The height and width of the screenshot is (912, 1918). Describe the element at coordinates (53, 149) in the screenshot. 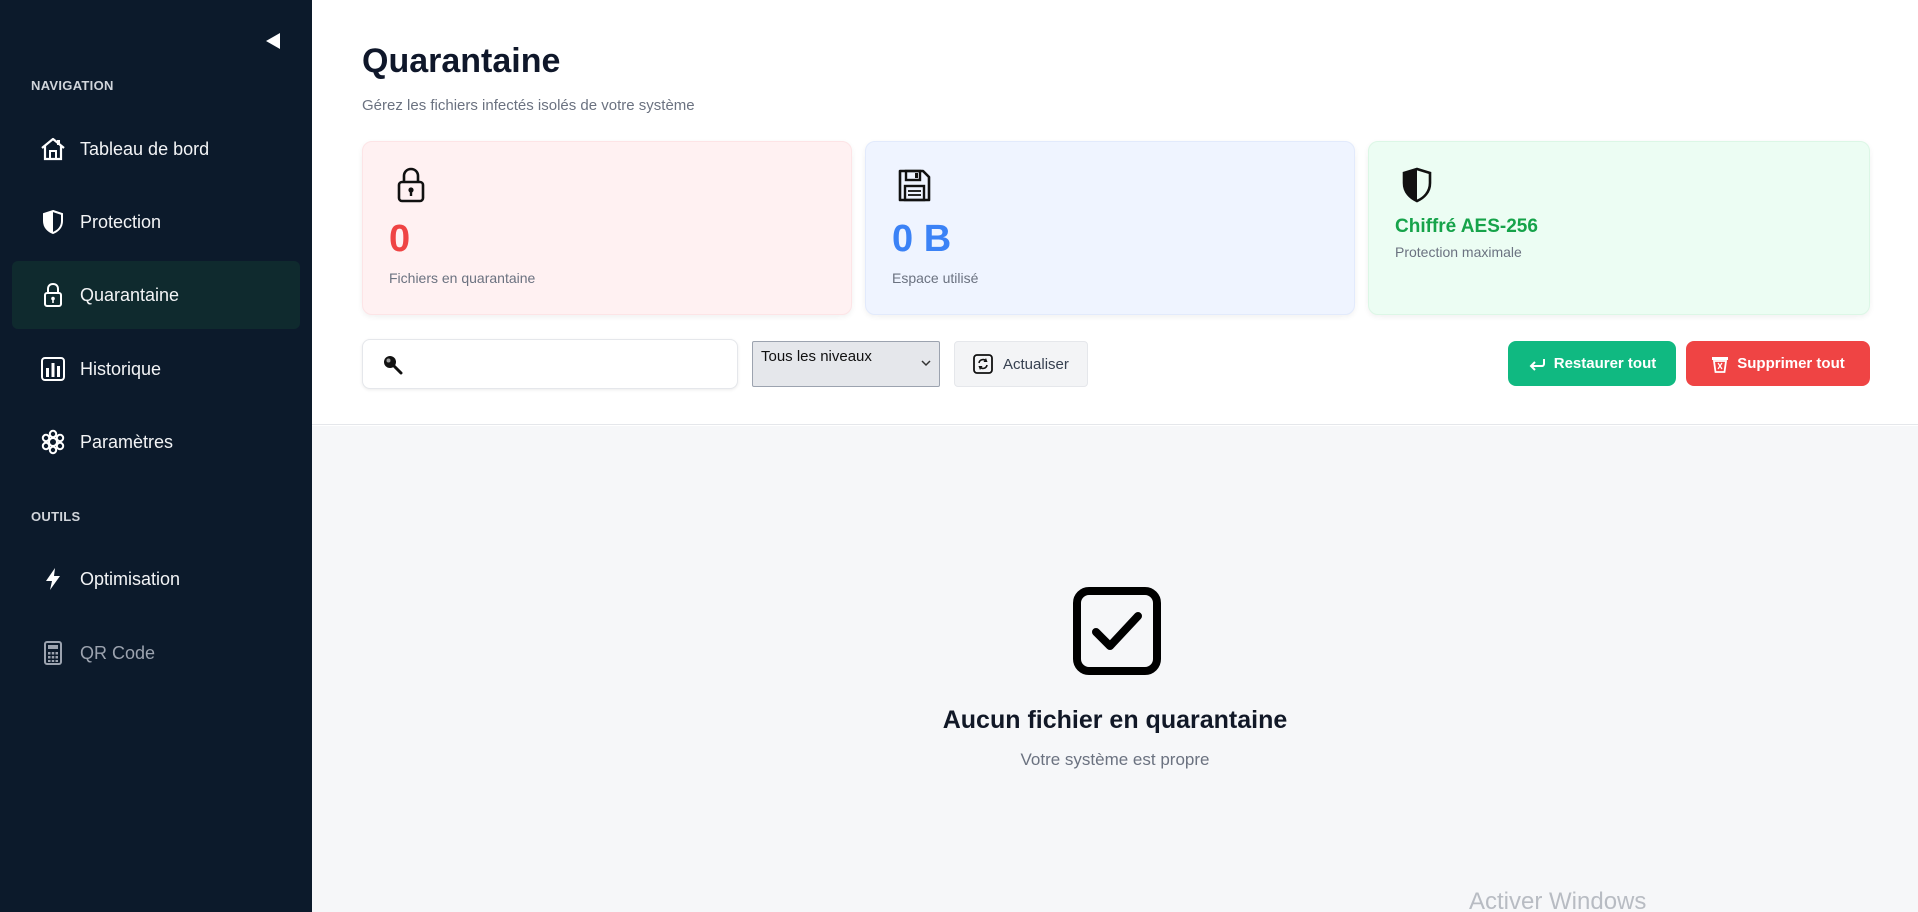

I see `house-icon` at that location.